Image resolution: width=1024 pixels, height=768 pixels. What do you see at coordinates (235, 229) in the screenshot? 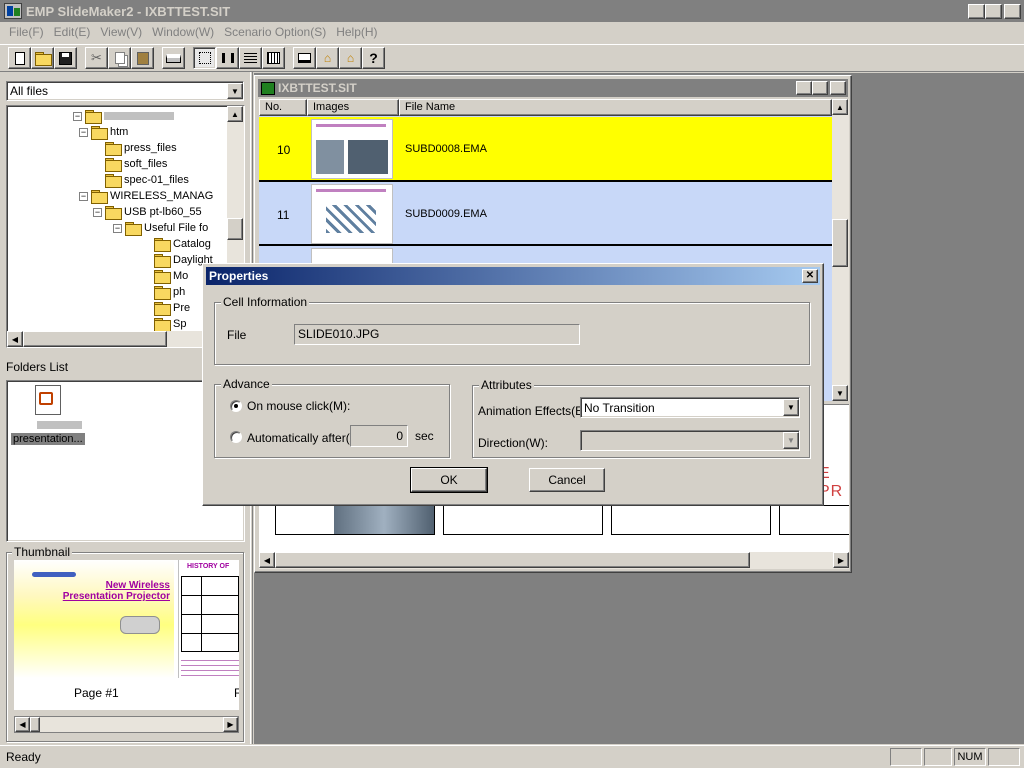
I see `scroll-thumb` at bounding box center [235, 229].